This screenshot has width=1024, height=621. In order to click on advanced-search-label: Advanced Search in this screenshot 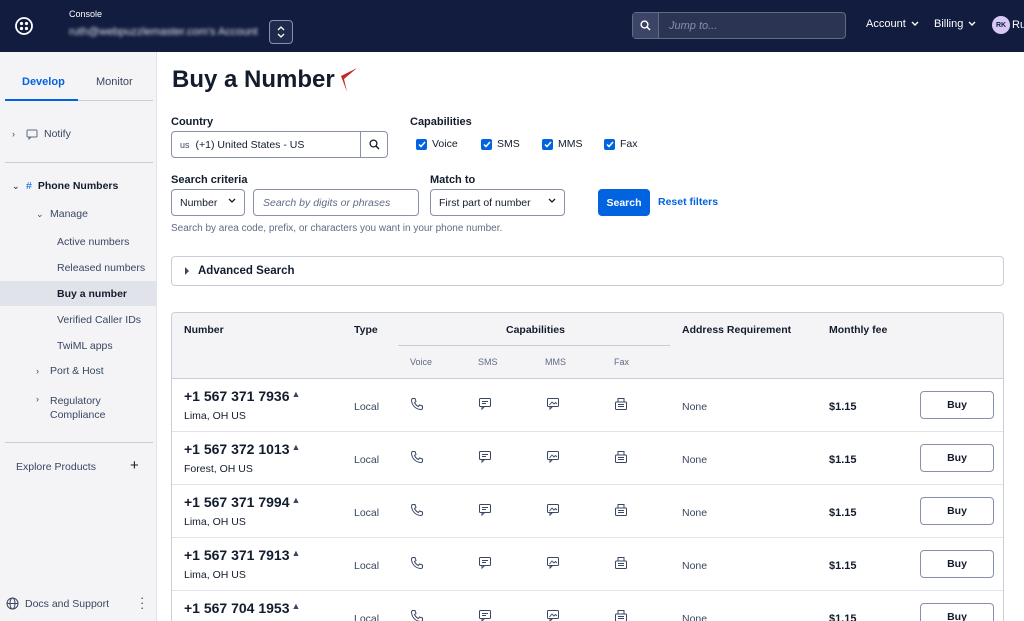, I will do `click(246, 271)`.